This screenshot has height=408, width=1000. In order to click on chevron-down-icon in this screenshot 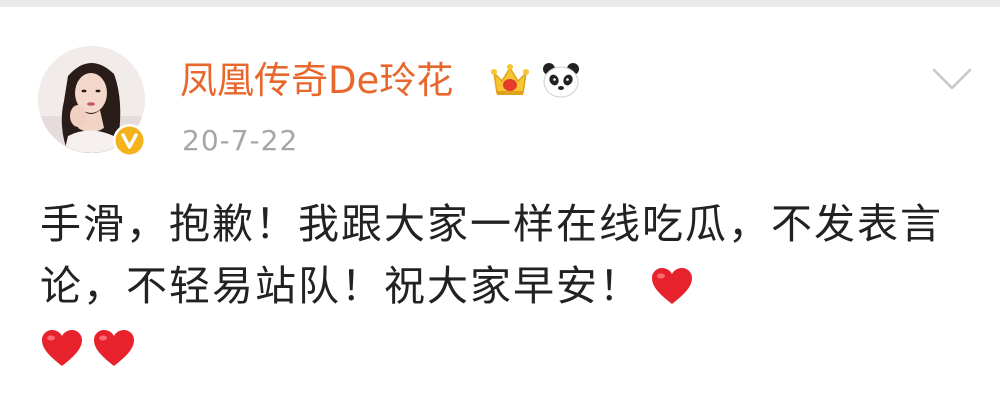, I will do `click(952, 79)`.